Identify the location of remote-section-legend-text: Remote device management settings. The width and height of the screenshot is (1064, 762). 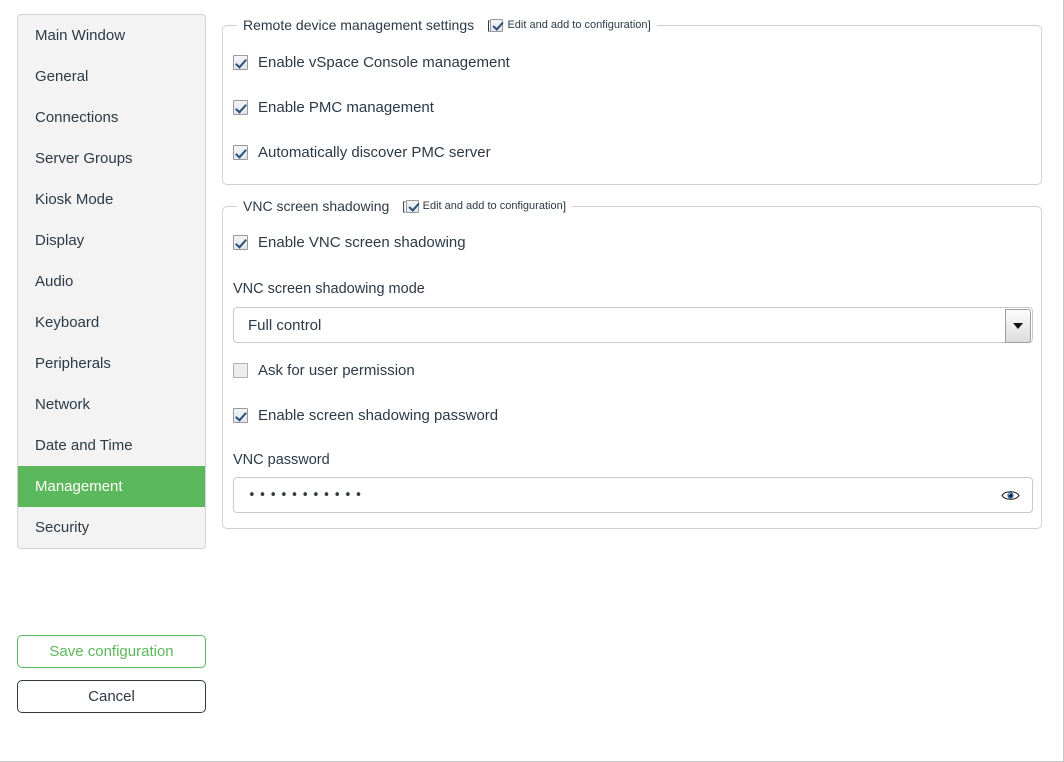
(359, 25).